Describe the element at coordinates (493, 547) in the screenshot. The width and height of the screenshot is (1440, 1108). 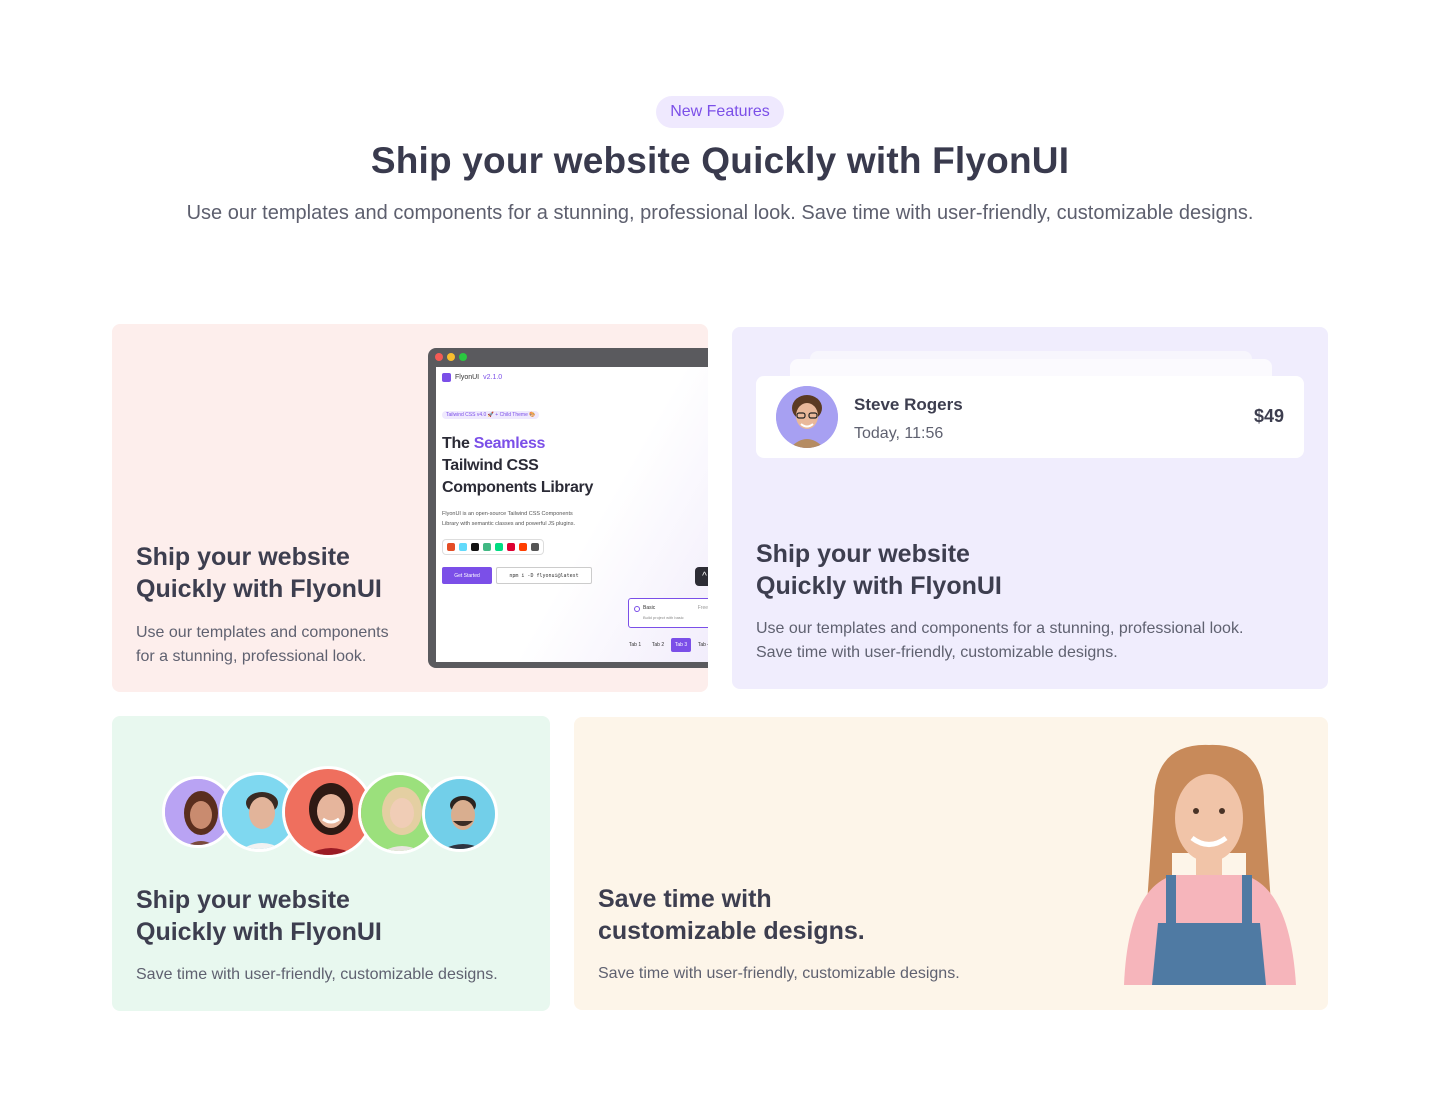
I see `framework-icons` at that location.